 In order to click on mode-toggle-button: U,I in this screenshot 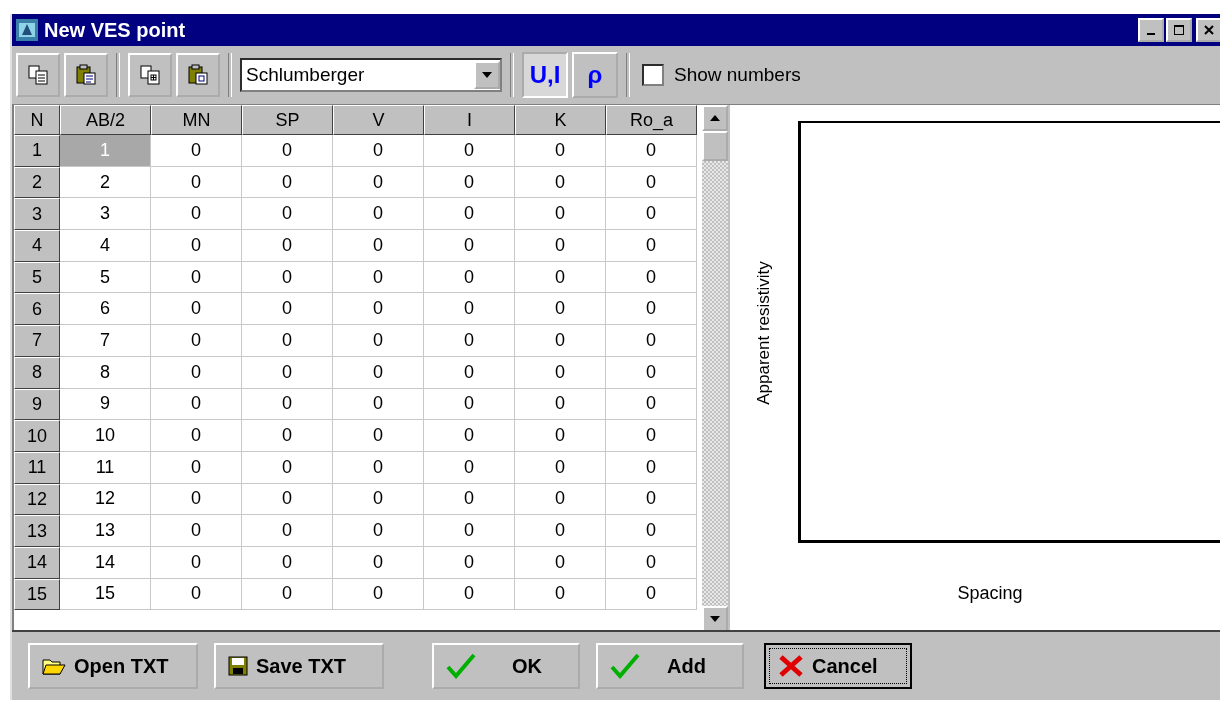, I will do `click(545, 75)`.